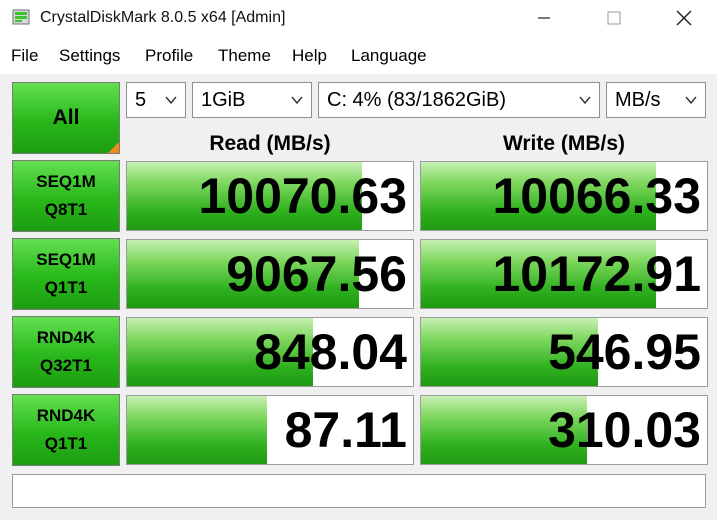 This screenshot has width=717, height=520. I want to click on menu-language: Language, so click(389, 56).